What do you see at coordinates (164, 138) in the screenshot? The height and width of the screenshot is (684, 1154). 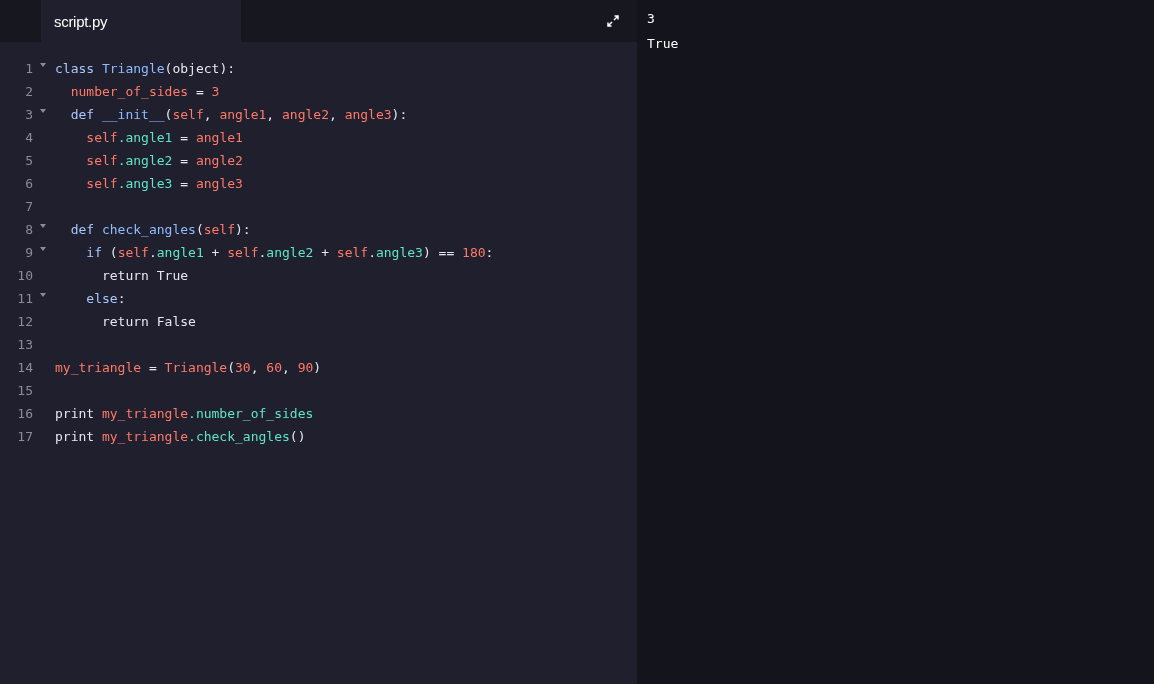 I see `code-line: self.angle1 = angle1` at bounding box center [164, 138].